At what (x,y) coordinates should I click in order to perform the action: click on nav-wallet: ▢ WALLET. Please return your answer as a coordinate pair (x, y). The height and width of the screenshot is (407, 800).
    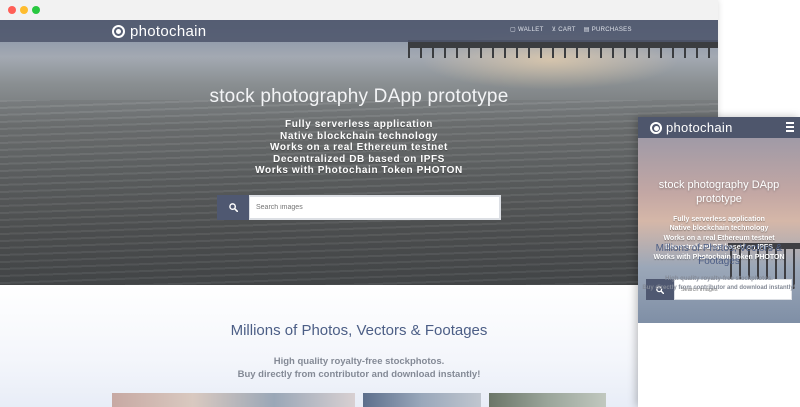
    Looking at the image, I should click on (527, 30).